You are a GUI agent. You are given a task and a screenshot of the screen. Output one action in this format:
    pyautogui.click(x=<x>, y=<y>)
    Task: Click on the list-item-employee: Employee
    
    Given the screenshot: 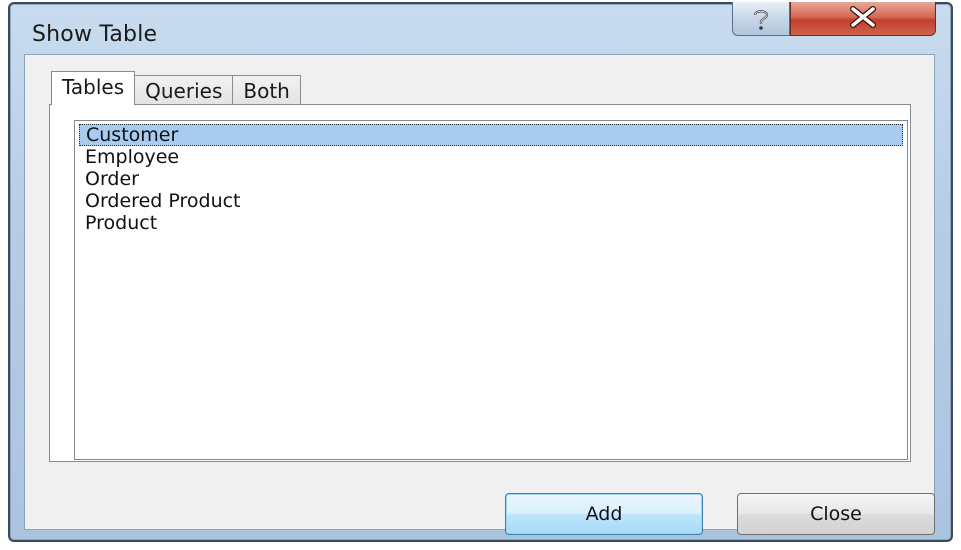 What is the action you would take?
    pyautogui.click(x=129, y=157)
    